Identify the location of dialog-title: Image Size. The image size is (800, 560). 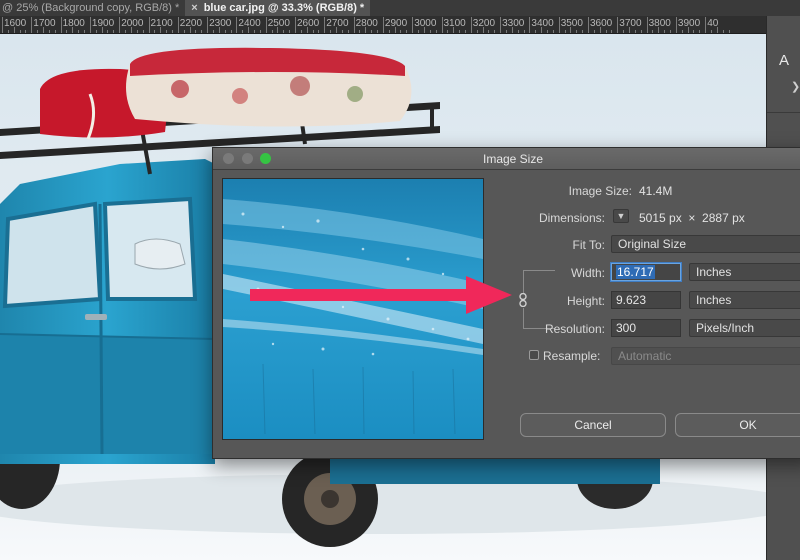
(513, 159).